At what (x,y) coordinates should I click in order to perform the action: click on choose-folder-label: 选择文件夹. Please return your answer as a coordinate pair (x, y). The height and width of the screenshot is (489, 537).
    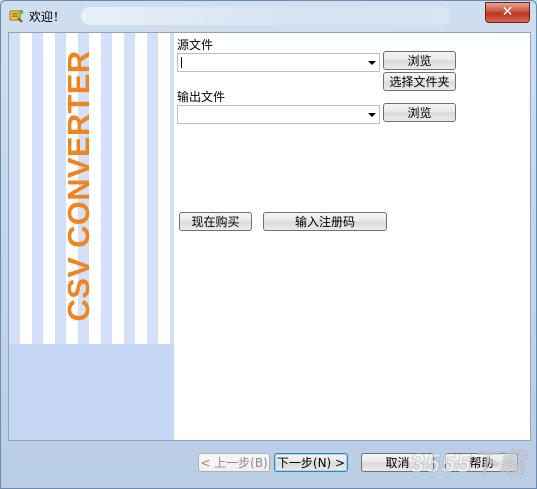
    Looking at the image, I should click on (419, 82).